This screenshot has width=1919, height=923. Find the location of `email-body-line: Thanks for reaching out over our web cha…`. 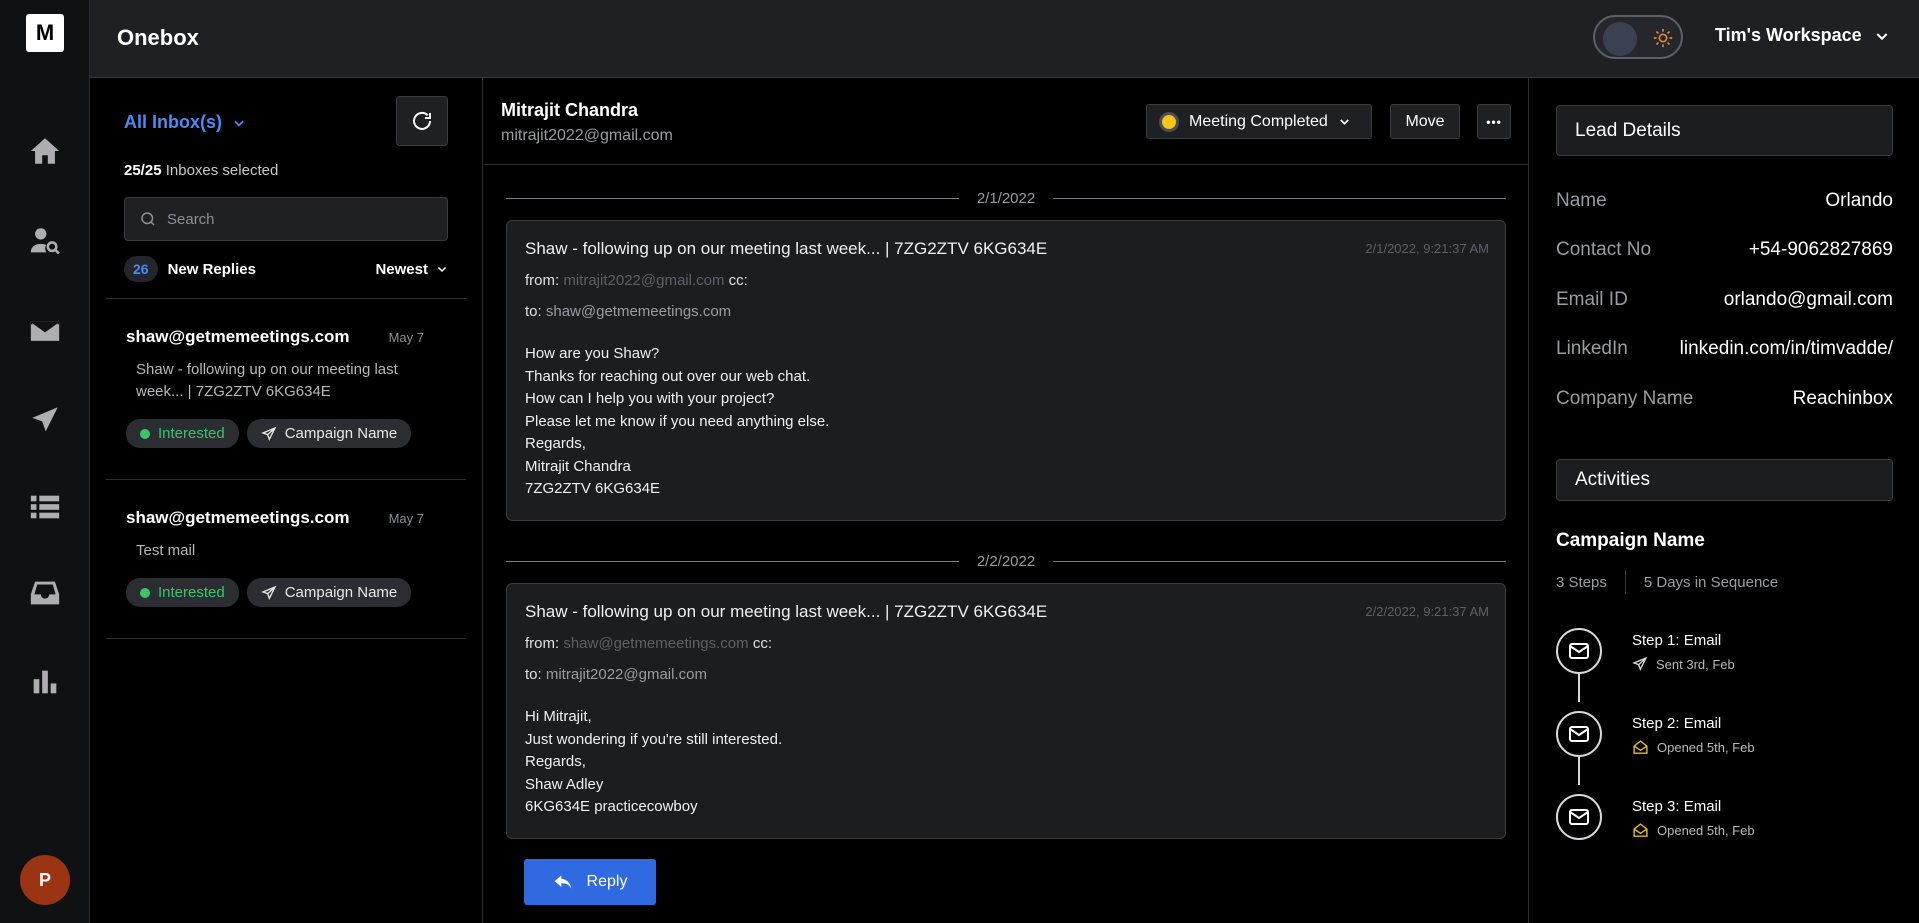

email-body-line: Thanks for reaching out over our web cha… is located at coordinates (668, 376).